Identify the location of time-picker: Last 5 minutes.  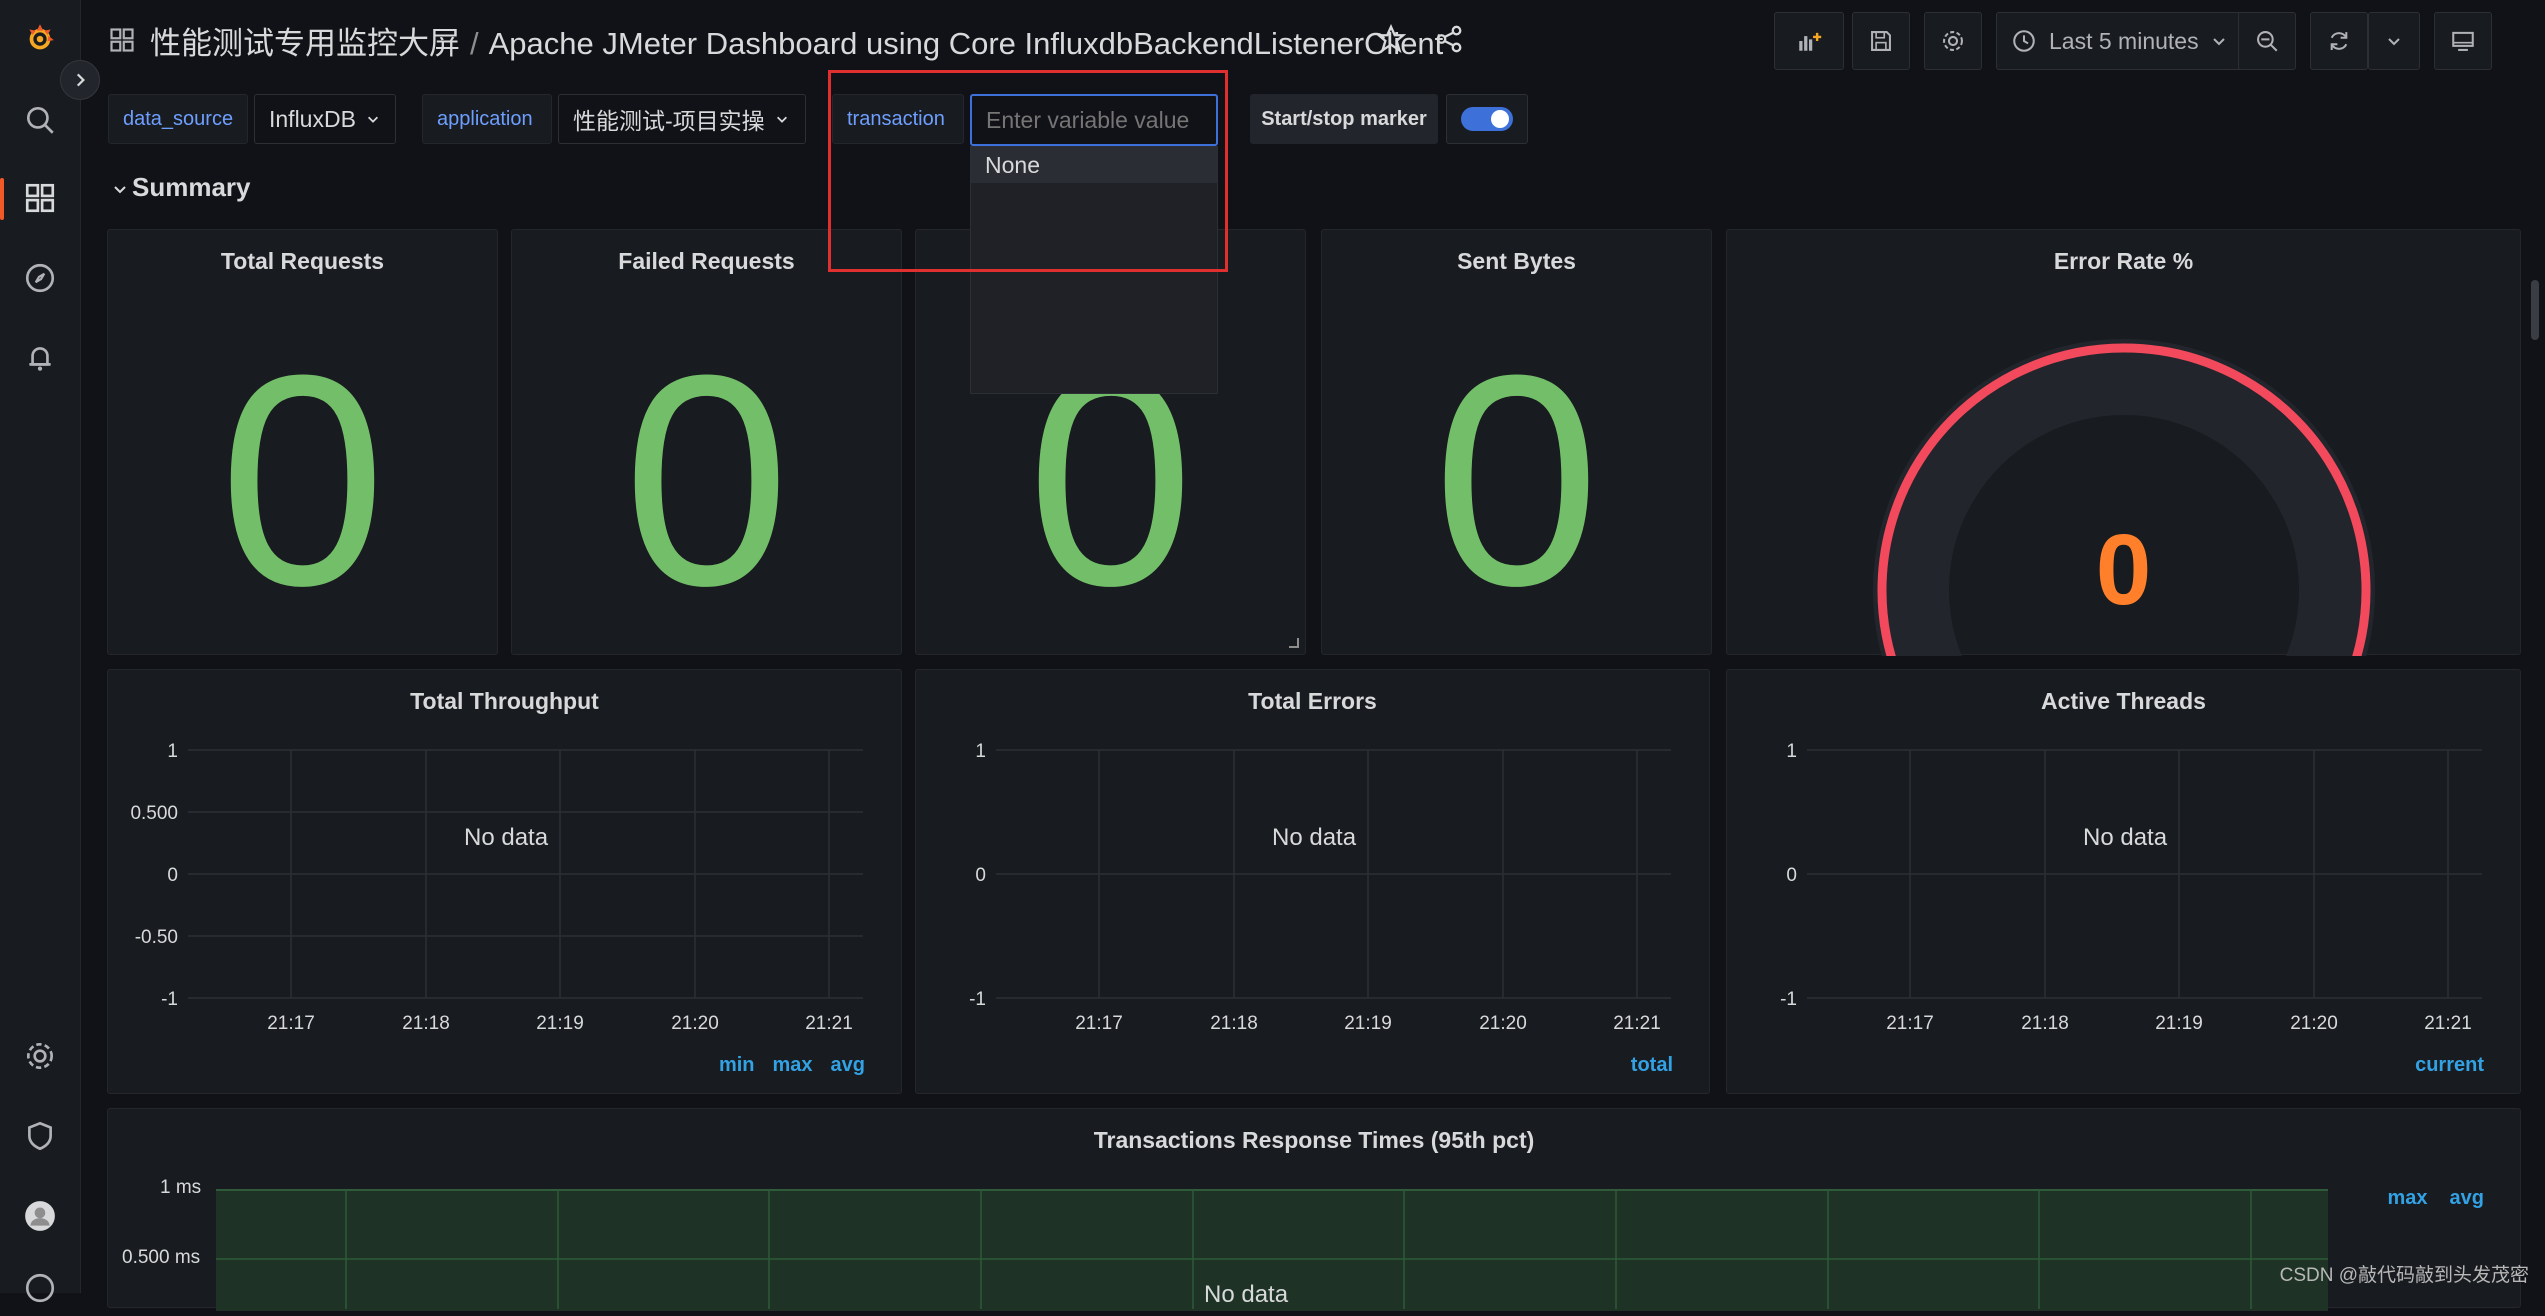
(2119, 41).